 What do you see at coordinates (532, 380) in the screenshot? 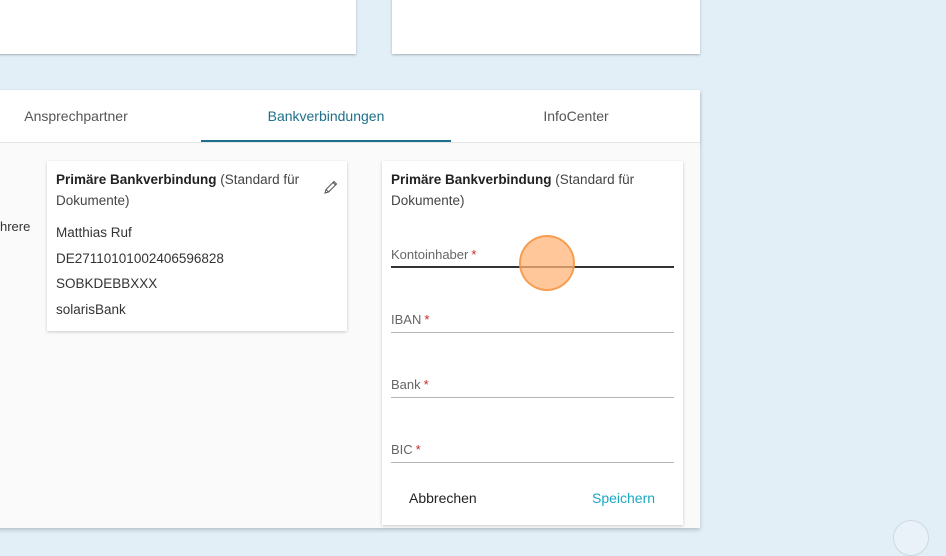
I see `bank-field: Bank *` at bounding box center [532, 380].